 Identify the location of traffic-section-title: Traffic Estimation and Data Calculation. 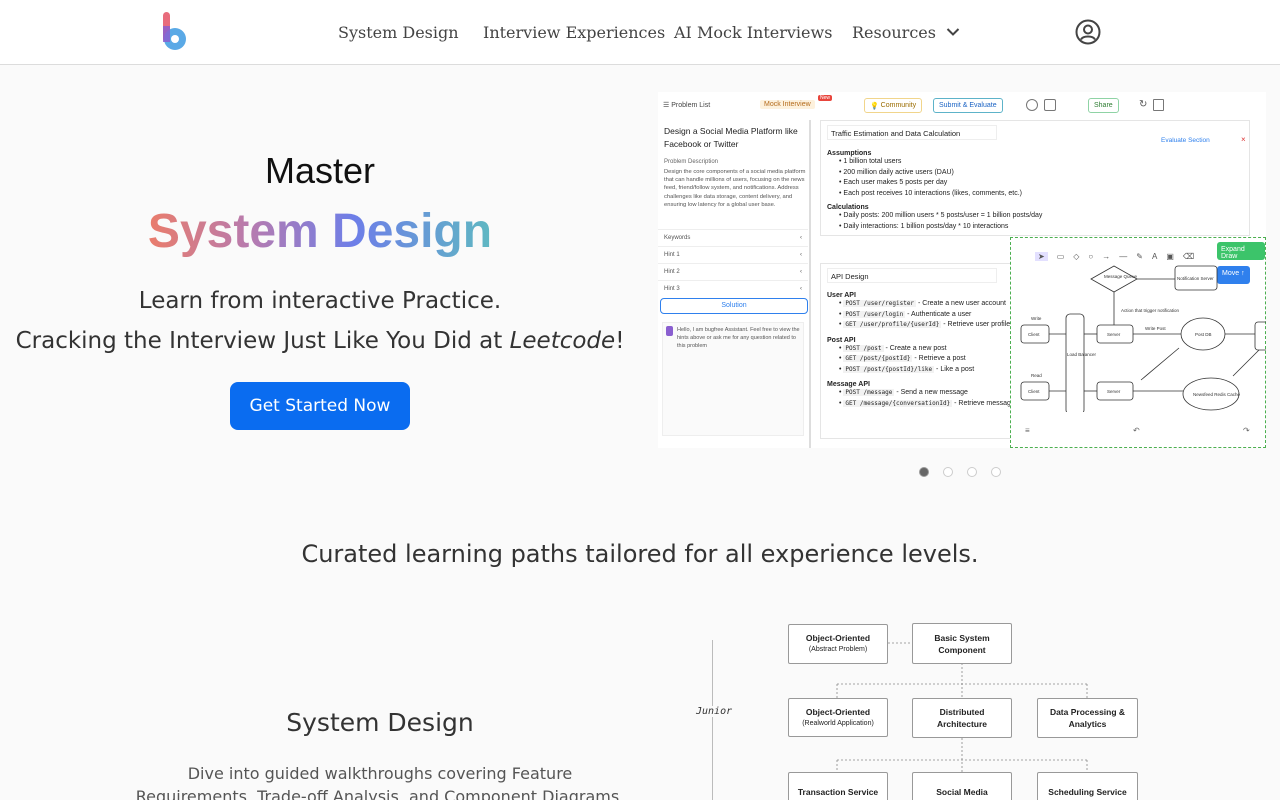
(912, 132).